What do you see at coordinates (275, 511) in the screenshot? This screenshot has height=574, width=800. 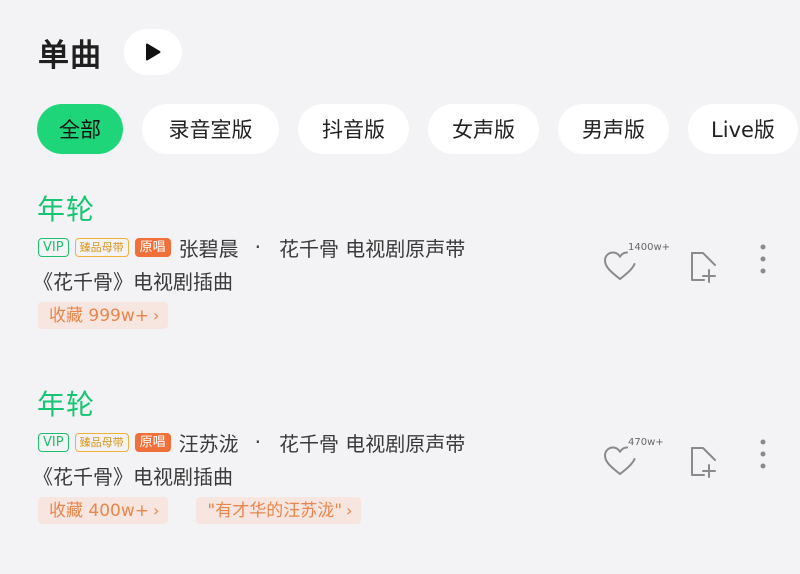 I see `tag-label: "有才华的汪苏泷"` at bounding box center [275, 511].